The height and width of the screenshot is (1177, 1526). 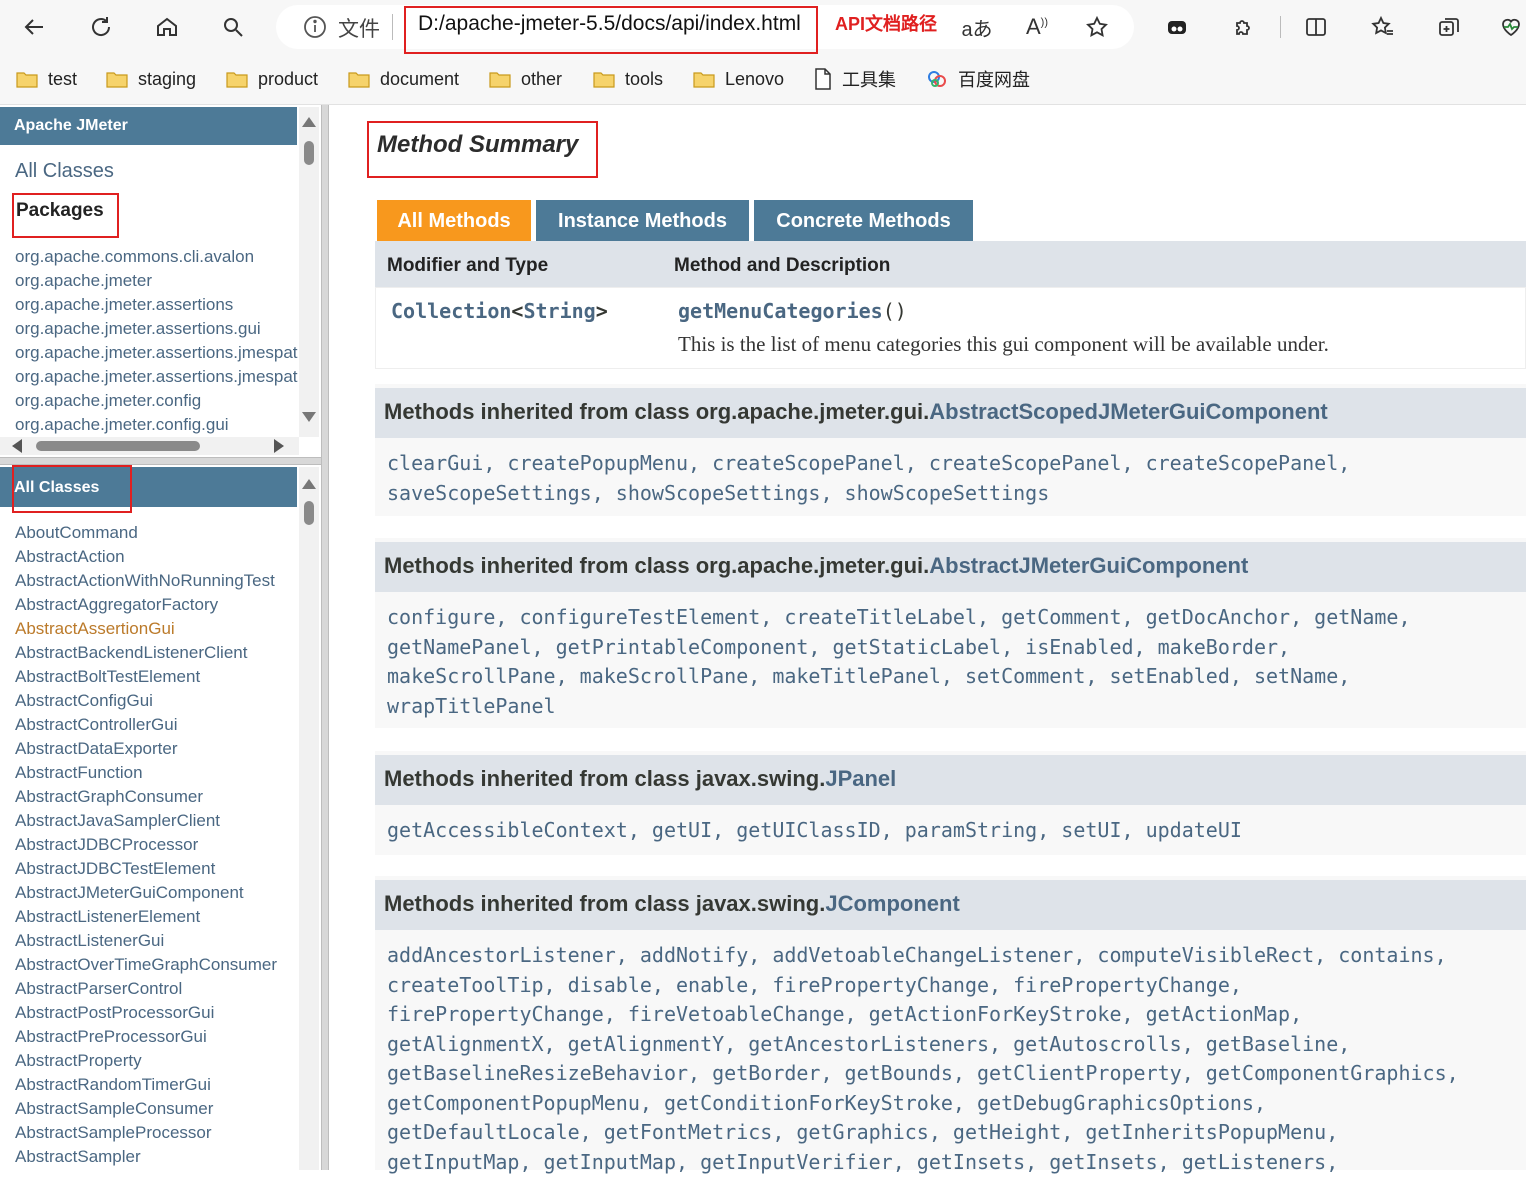 I want to click on class-link: AbstractActionWithNoRunningTest, so click(x=145, y=581).